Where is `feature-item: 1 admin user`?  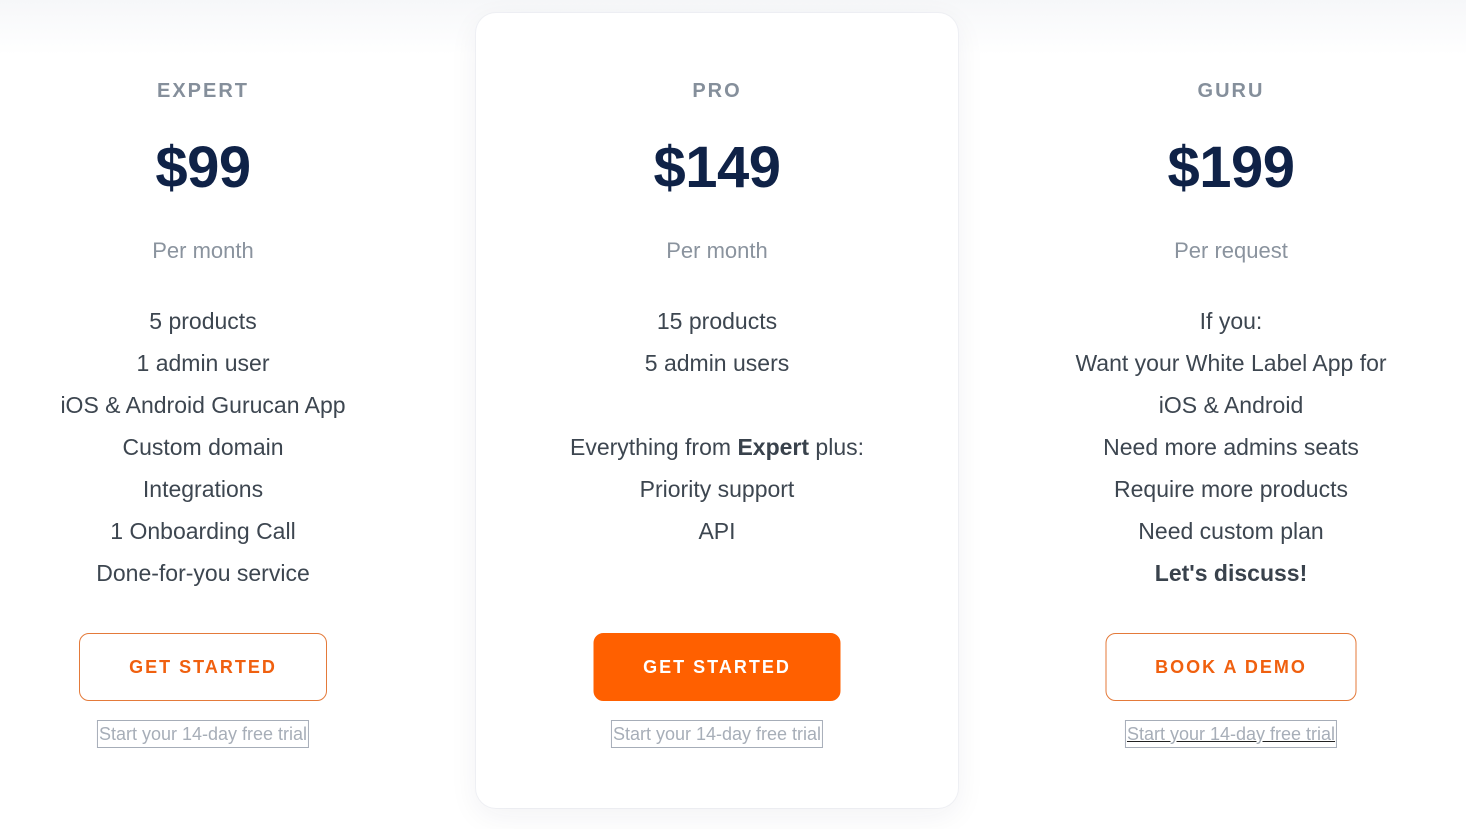
feature-item: 1 admin user is located at coordinates (203, 363).